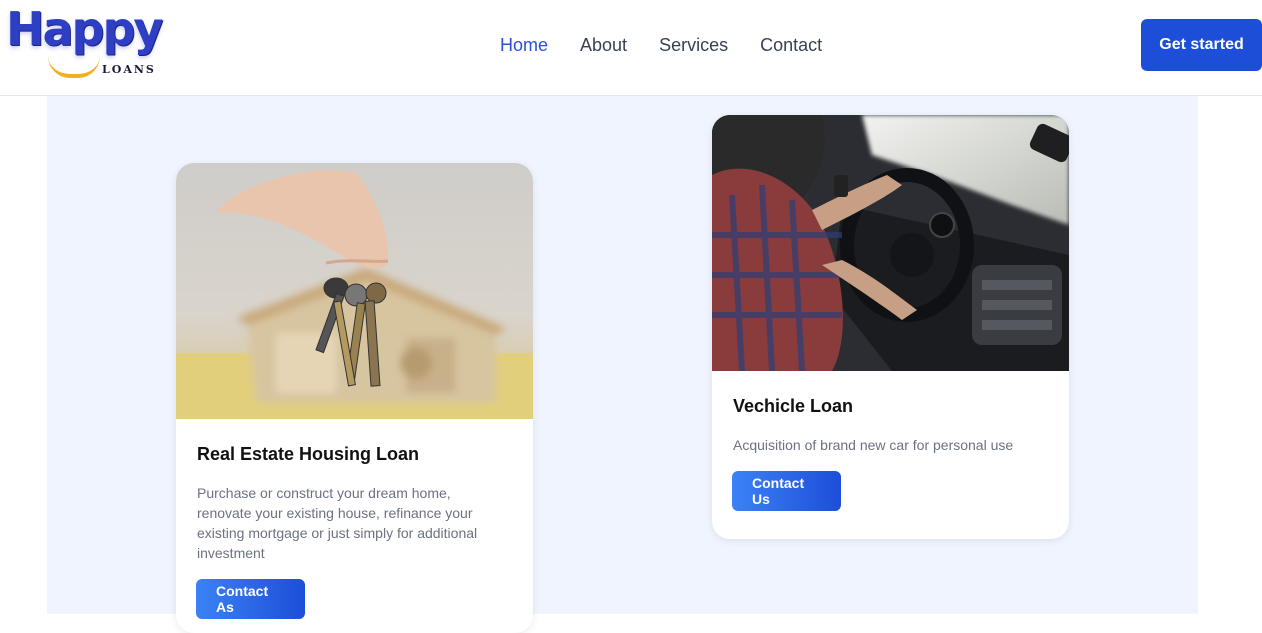 This screenshot has width=1262, height=633. I want to click on get-started-button: Get started, so click(1201, 45).